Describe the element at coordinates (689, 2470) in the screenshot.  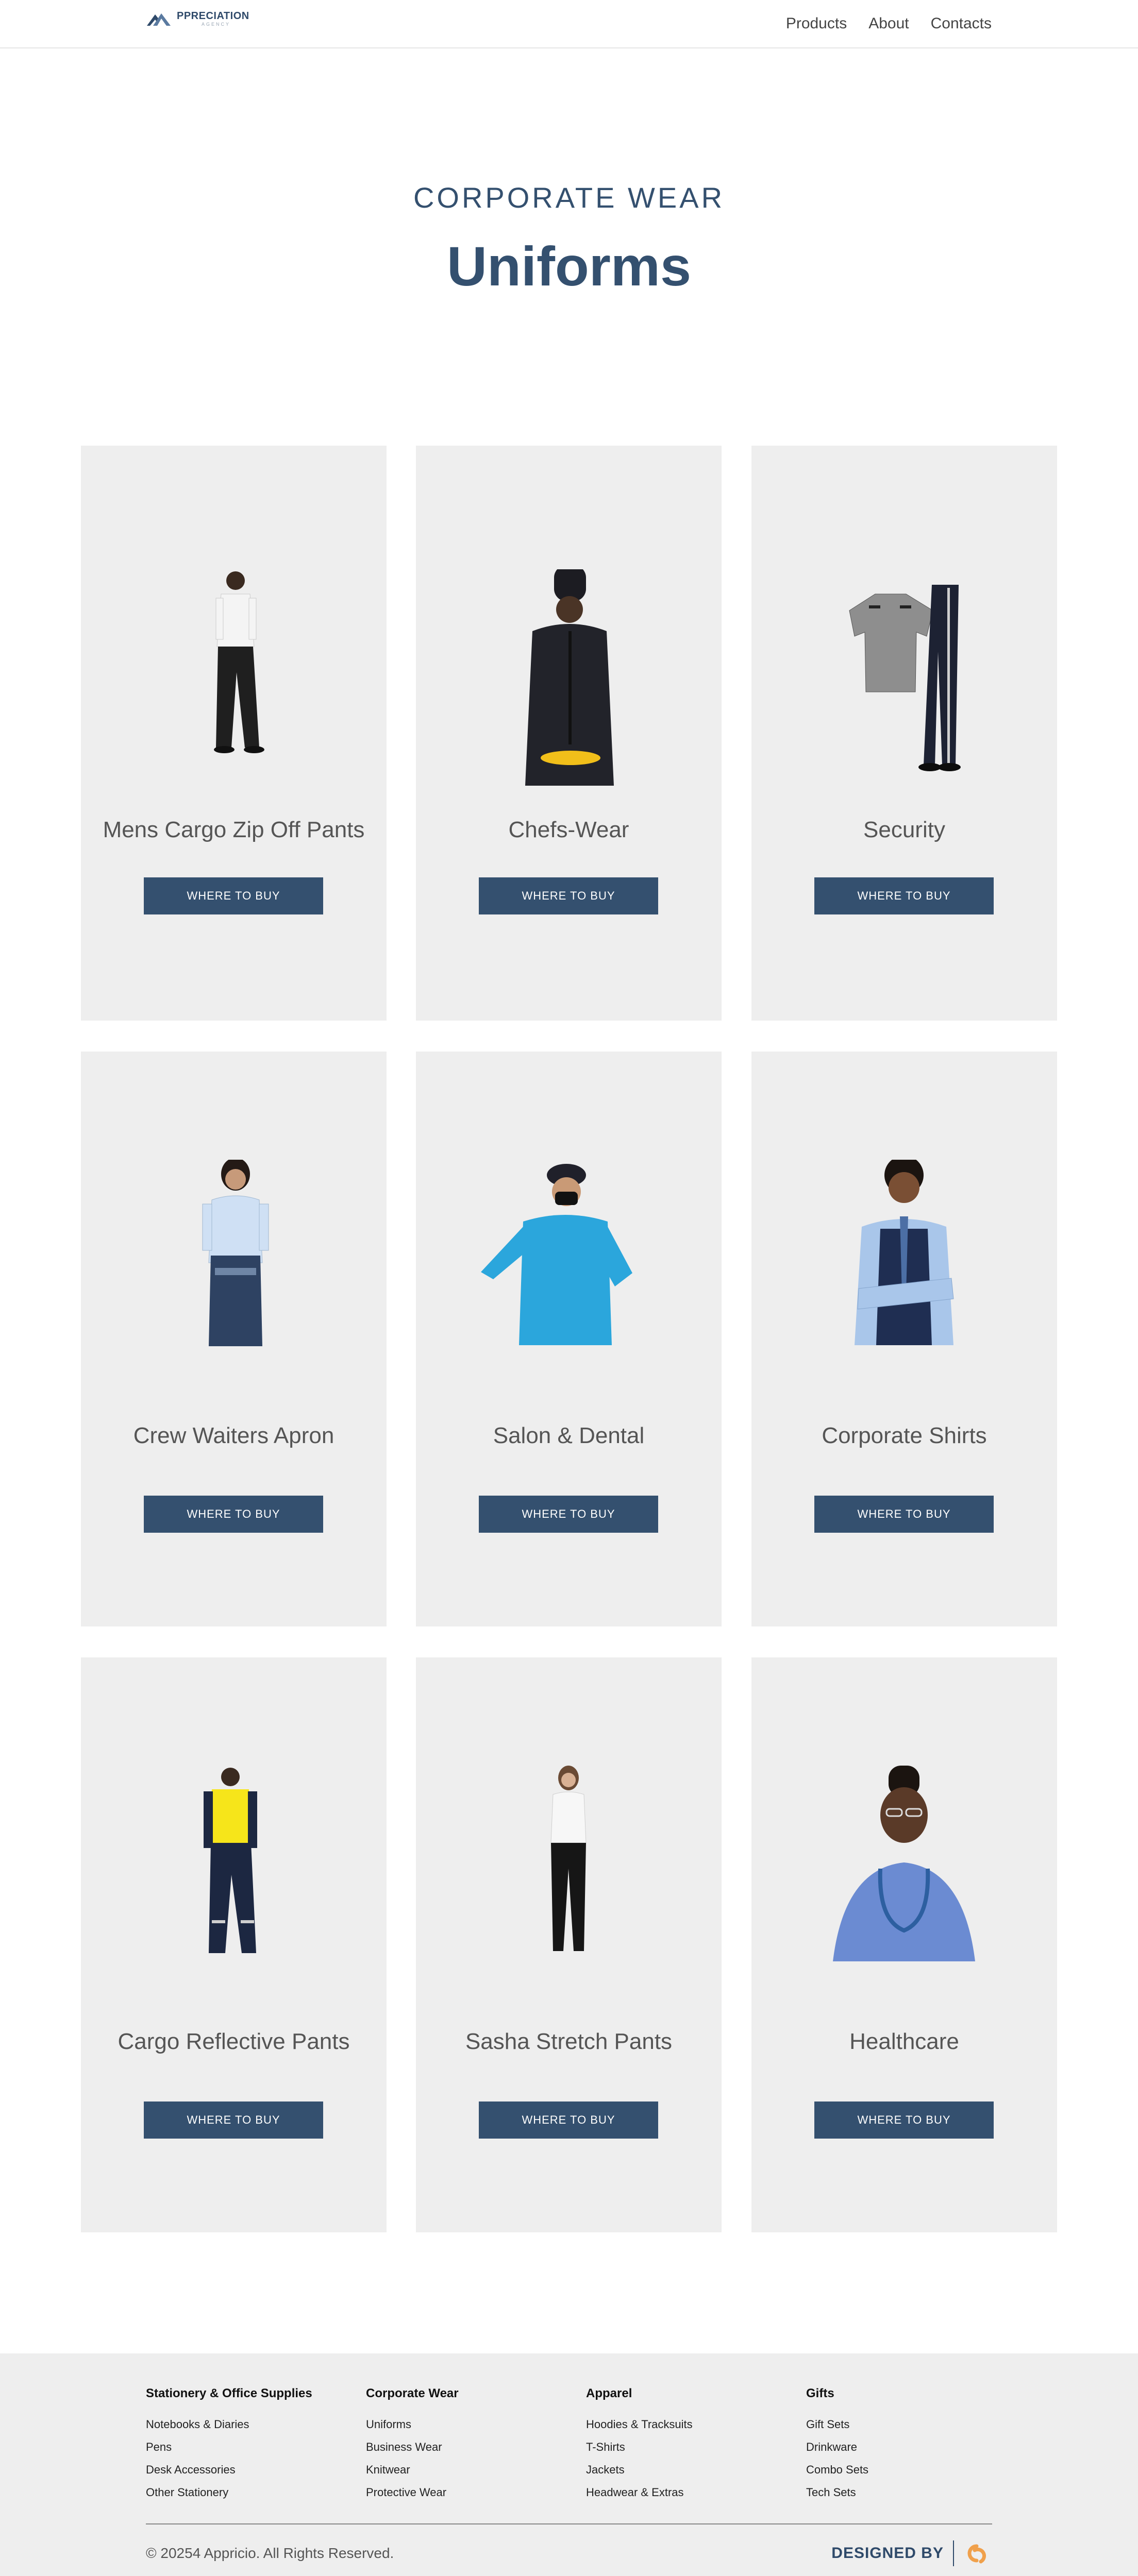
I see `footer-link: Jackets` at that location.